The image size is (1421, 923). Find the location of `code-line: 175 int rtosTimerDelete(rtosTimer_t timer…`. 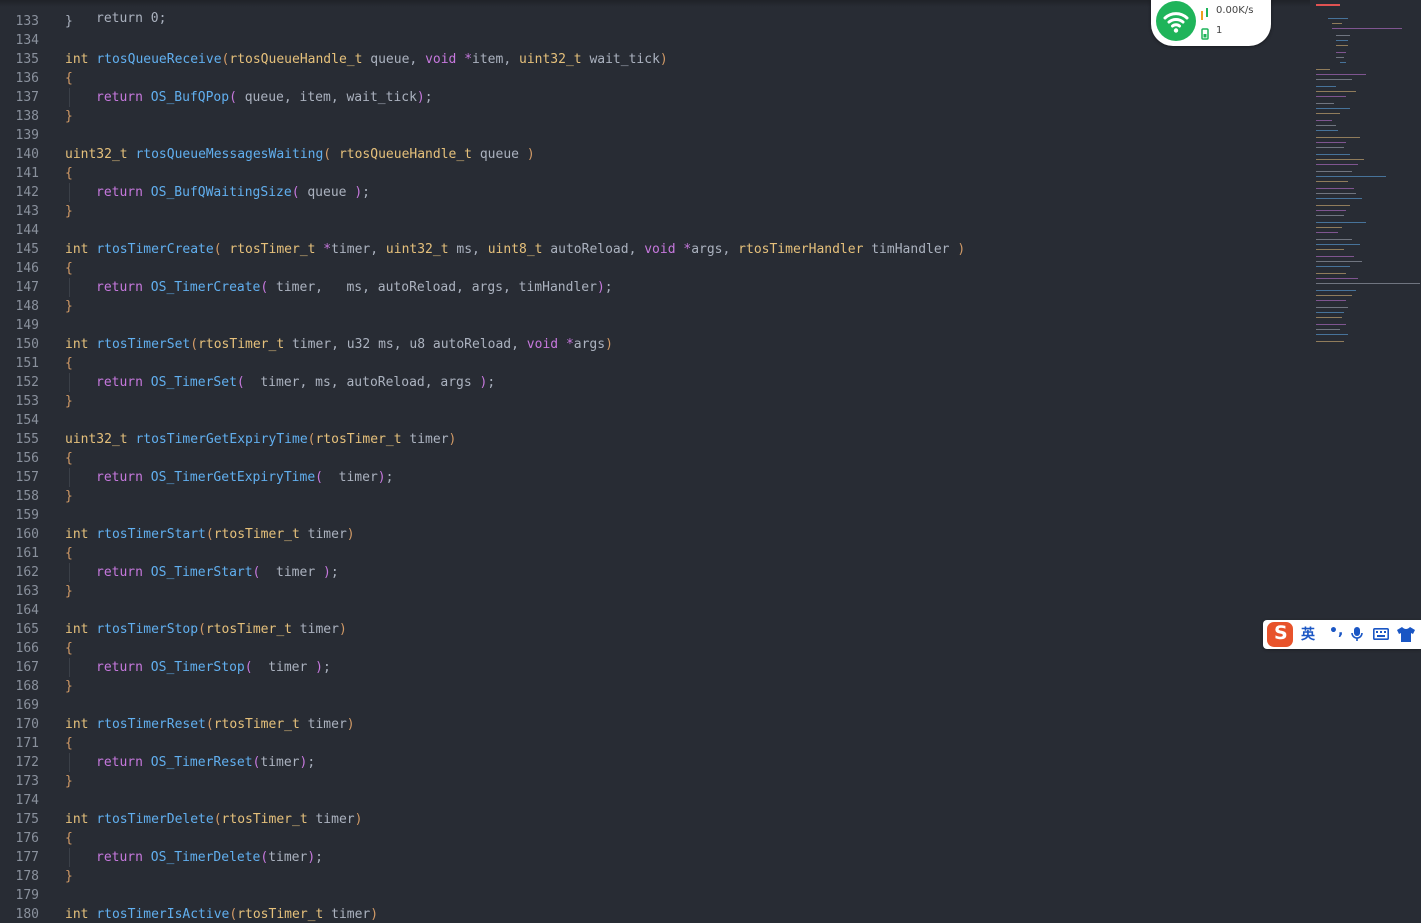

code-line: 175 int rtosTimerDelete(rtosTimer_t timer… is located at coordinates (655, 819).